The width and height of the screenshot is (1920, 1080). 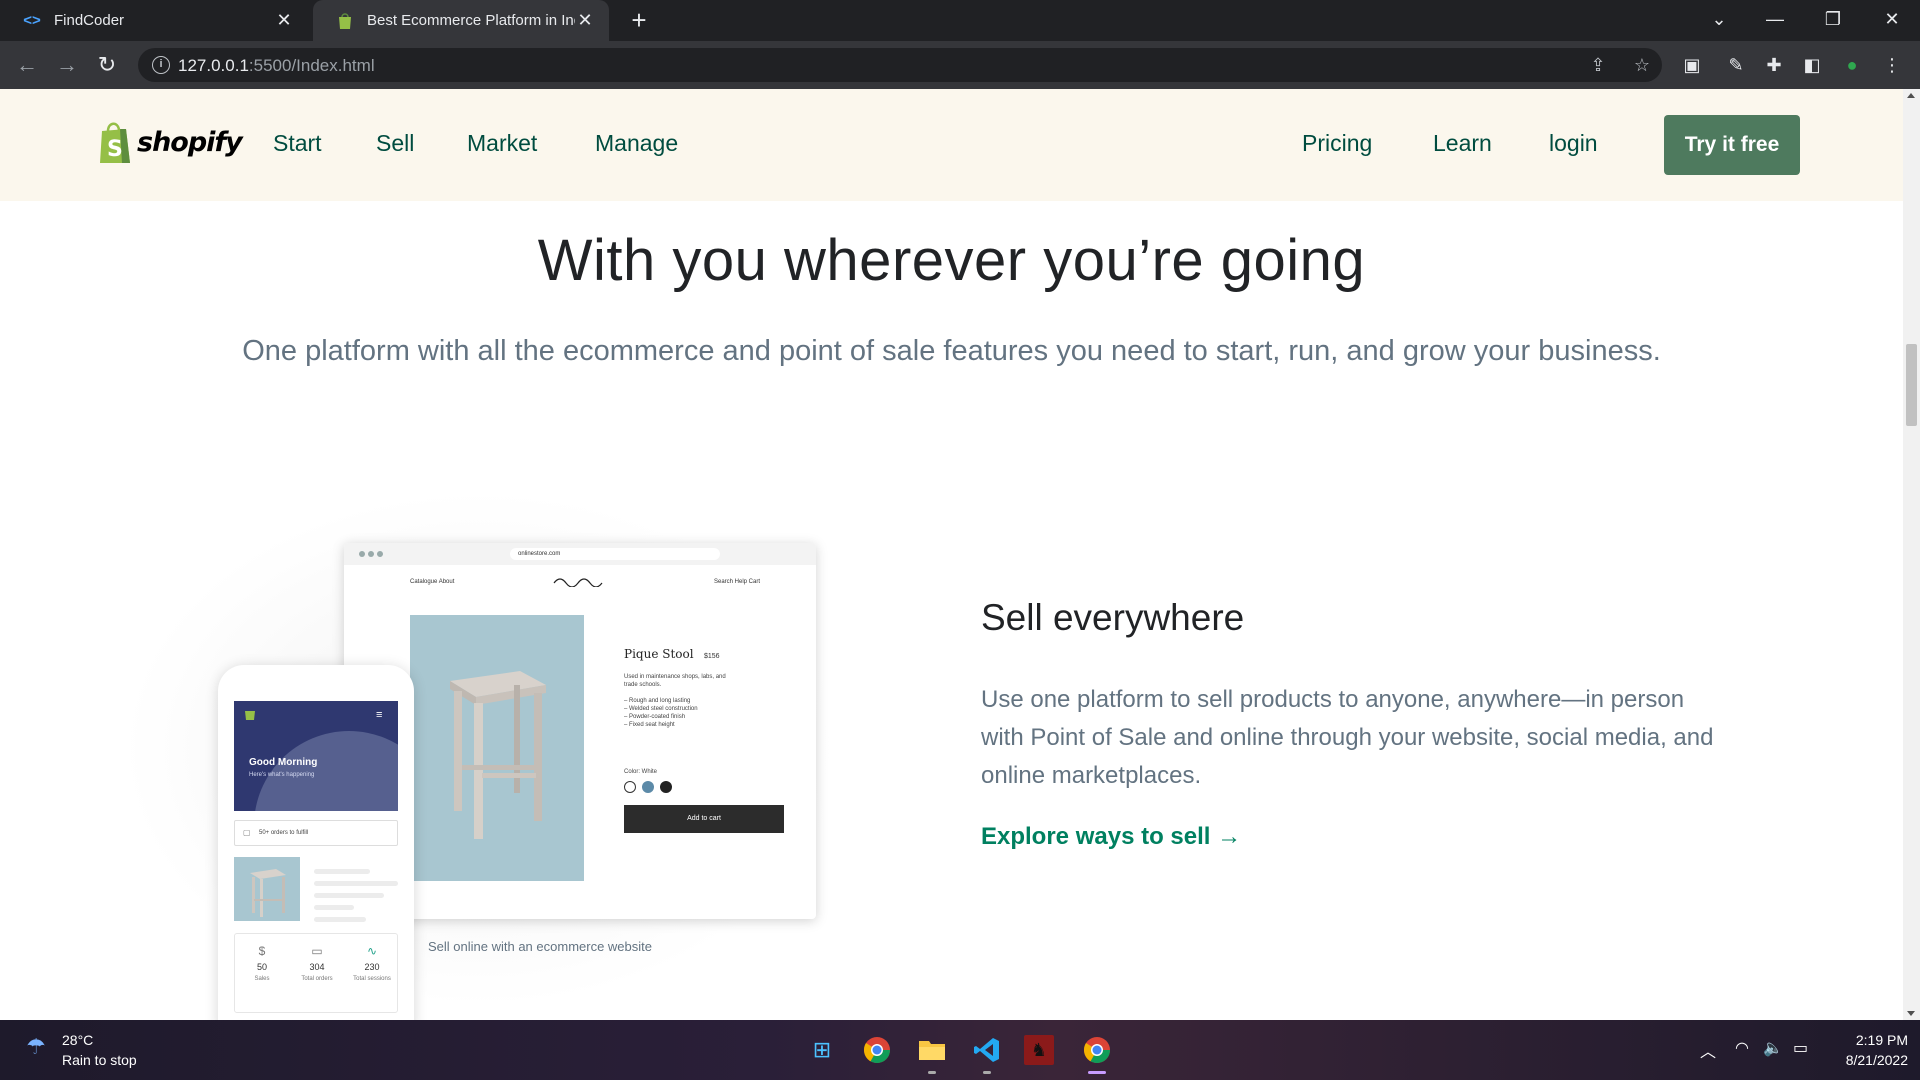 I want to click on greeting-subtext: Here's what's happening, so click(x=282, y=775).